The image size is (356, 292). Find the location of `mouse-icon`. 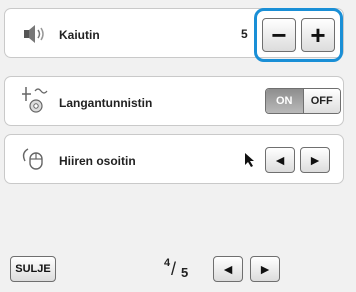

mouse-icon is located at coordinates (32, 159).